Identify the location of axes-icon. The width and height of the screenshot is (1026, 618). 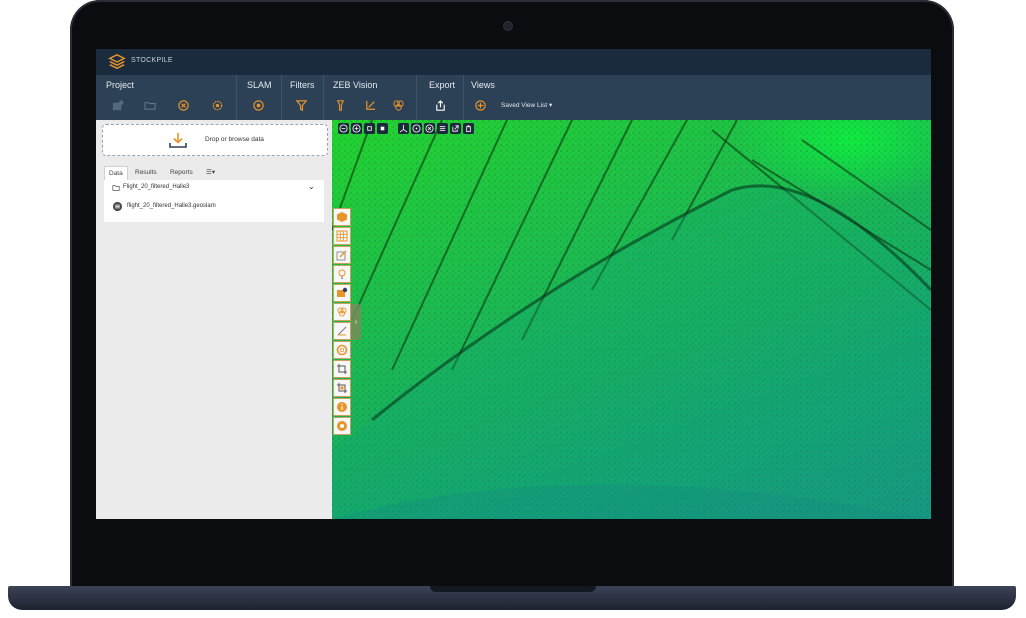
(403, 128).